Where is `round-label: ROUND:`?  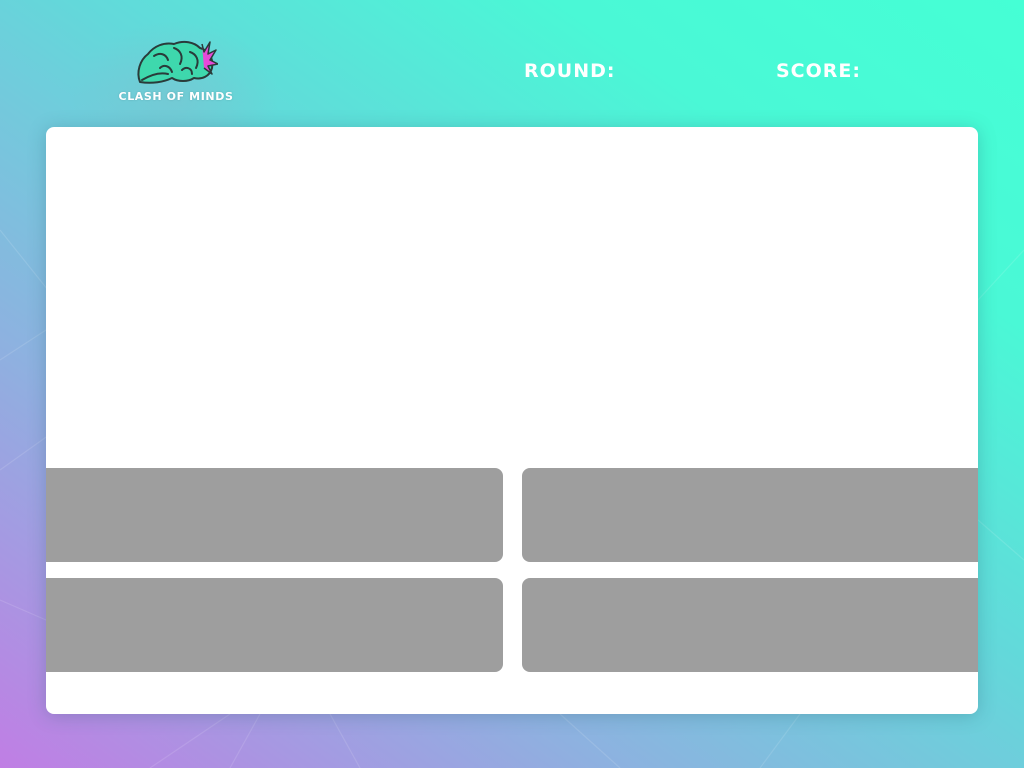
round-label: ROUND: is located at coordinates (570, 71).